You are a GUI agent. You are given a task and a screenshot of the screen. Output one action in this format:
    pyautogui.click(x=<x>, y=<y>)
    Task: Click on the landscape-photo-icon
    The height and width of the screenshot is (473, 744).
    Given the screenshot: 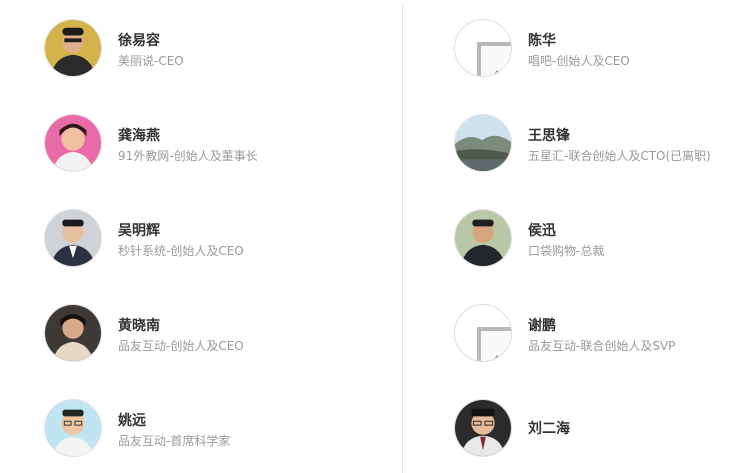 What is the action you would take?
    pyautogui.click(x=483, y=143)
    